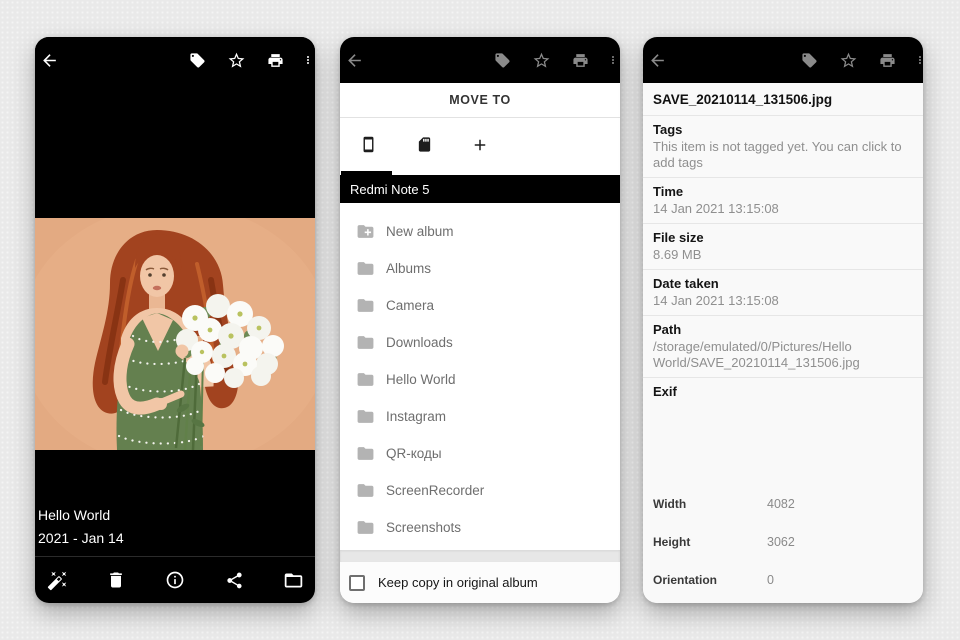 This screenshot has width=960, height=640. Describe the element at coordinates (480, 231) in the screenshot. I see `list-item-new-album: New album` at that location.